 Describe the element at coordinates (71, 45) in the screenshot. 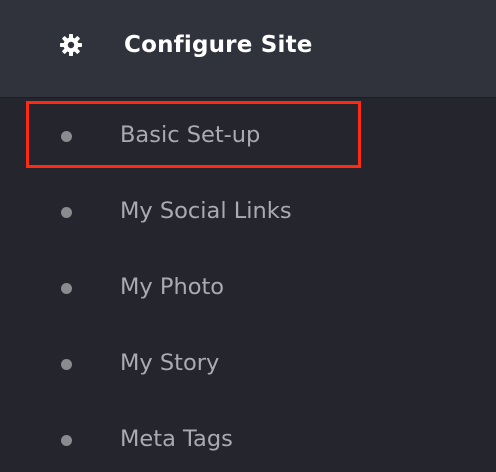

I see `gear-icon` at that location.